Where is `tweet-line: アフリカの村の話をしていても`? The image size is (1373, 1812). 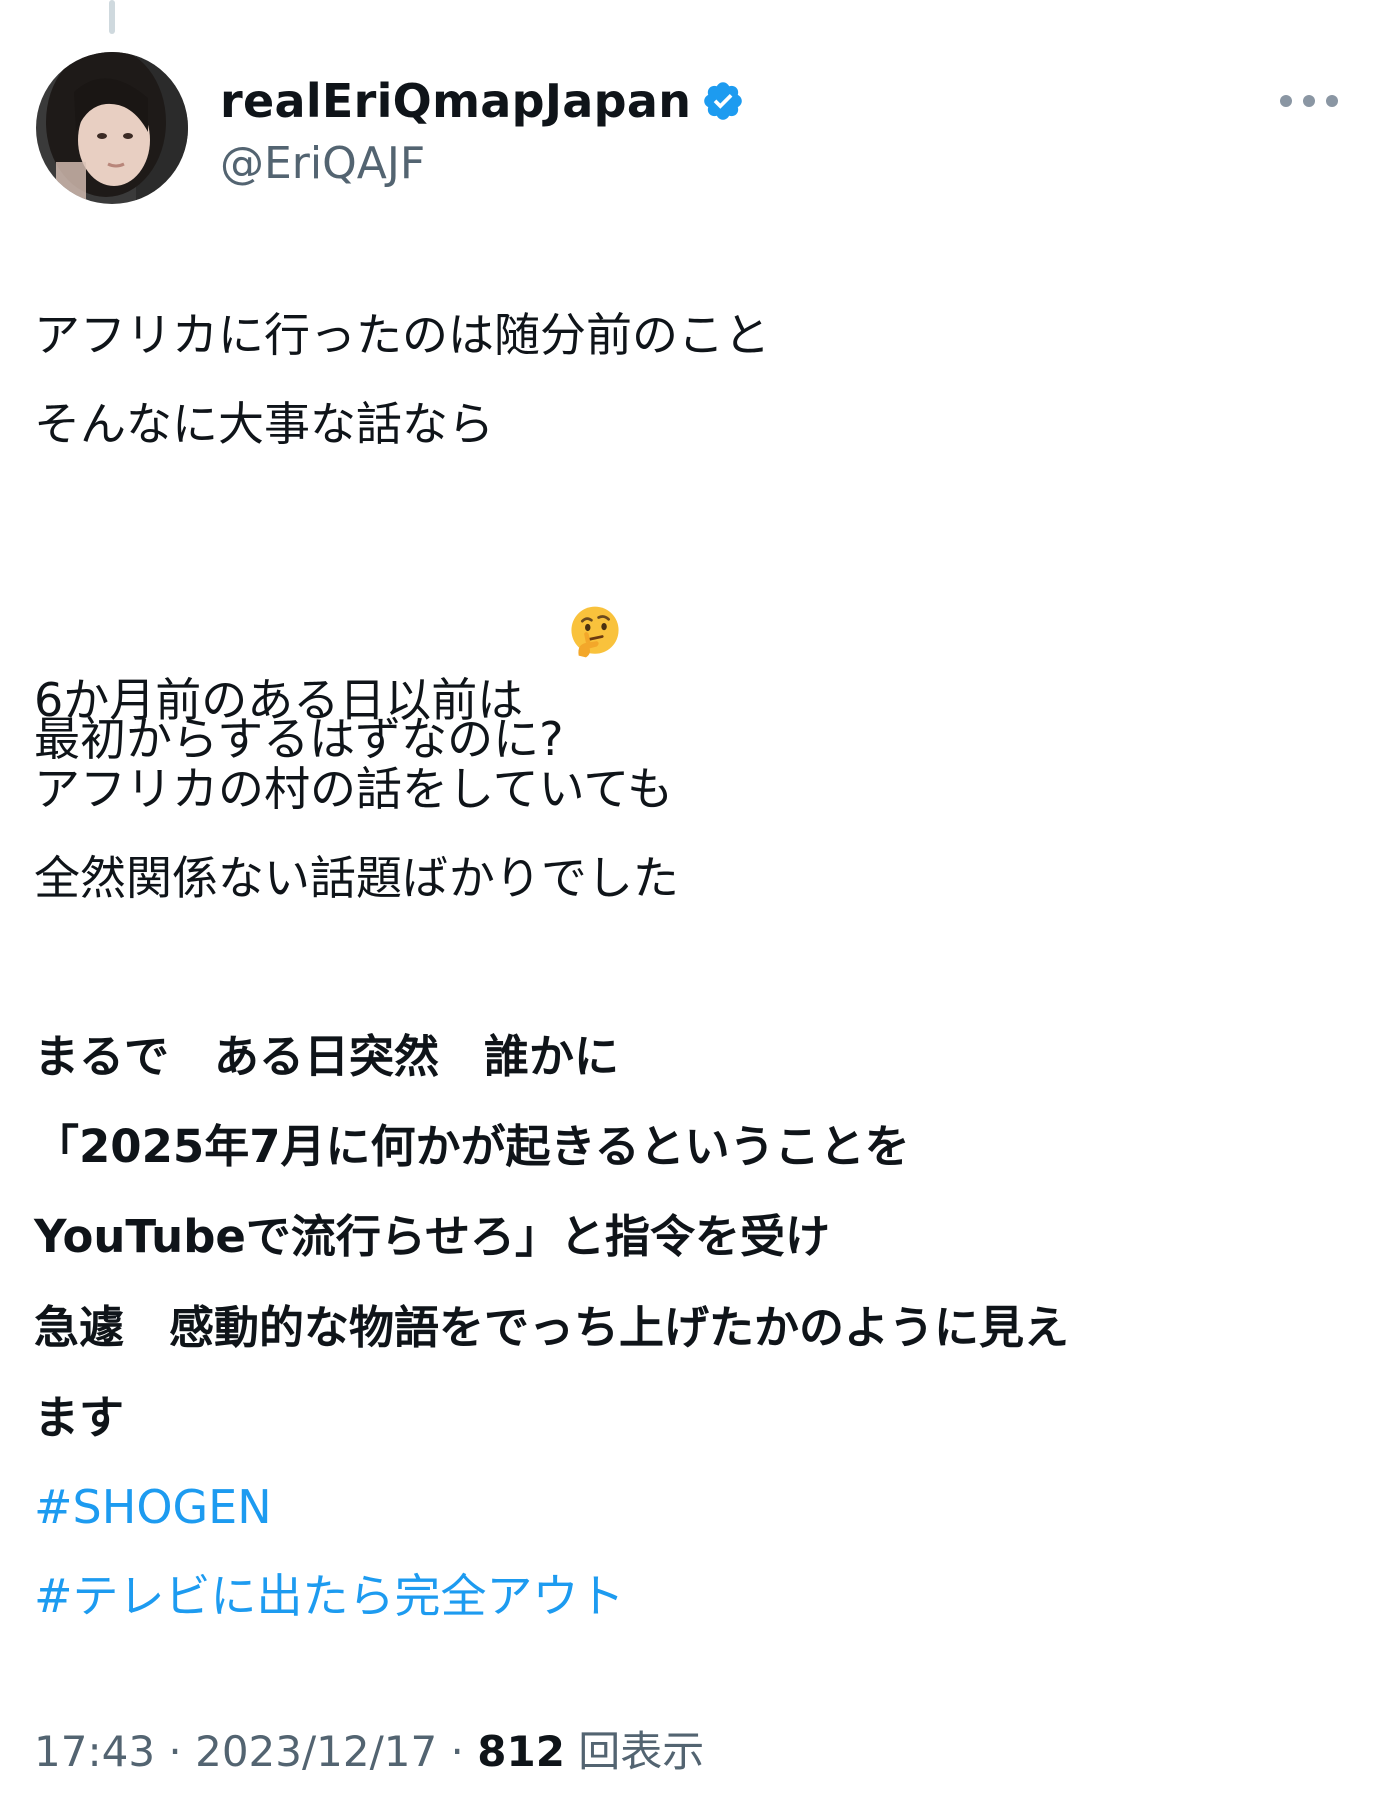
tweet-line: アフリカの村の話をしていても is located at coordinates (353, 789).